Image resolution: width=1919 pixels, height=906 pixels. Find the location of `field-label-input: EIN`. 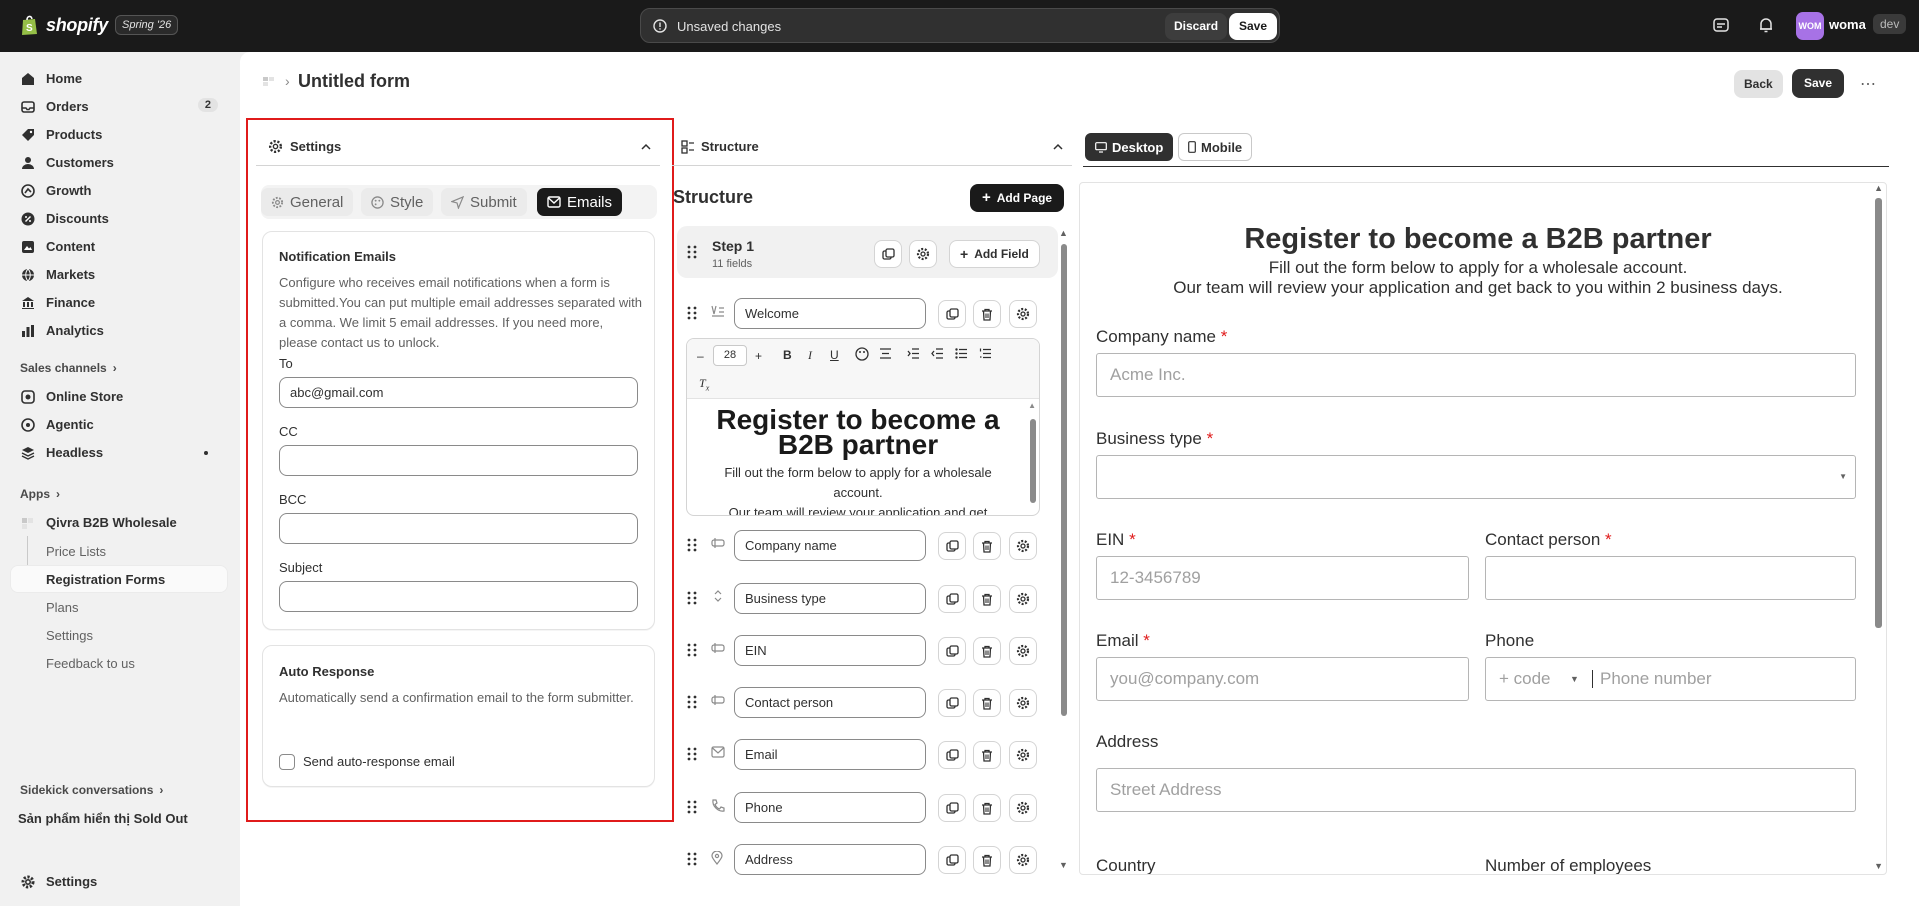

field-label-input: EIN is located at coordinates (830, 650).